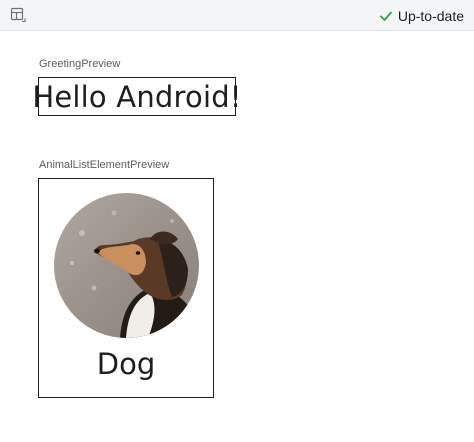 This screenshot has width=474, height=442. I want to click on greeting-preview-frame: Hello Android!, so click(136, 96).